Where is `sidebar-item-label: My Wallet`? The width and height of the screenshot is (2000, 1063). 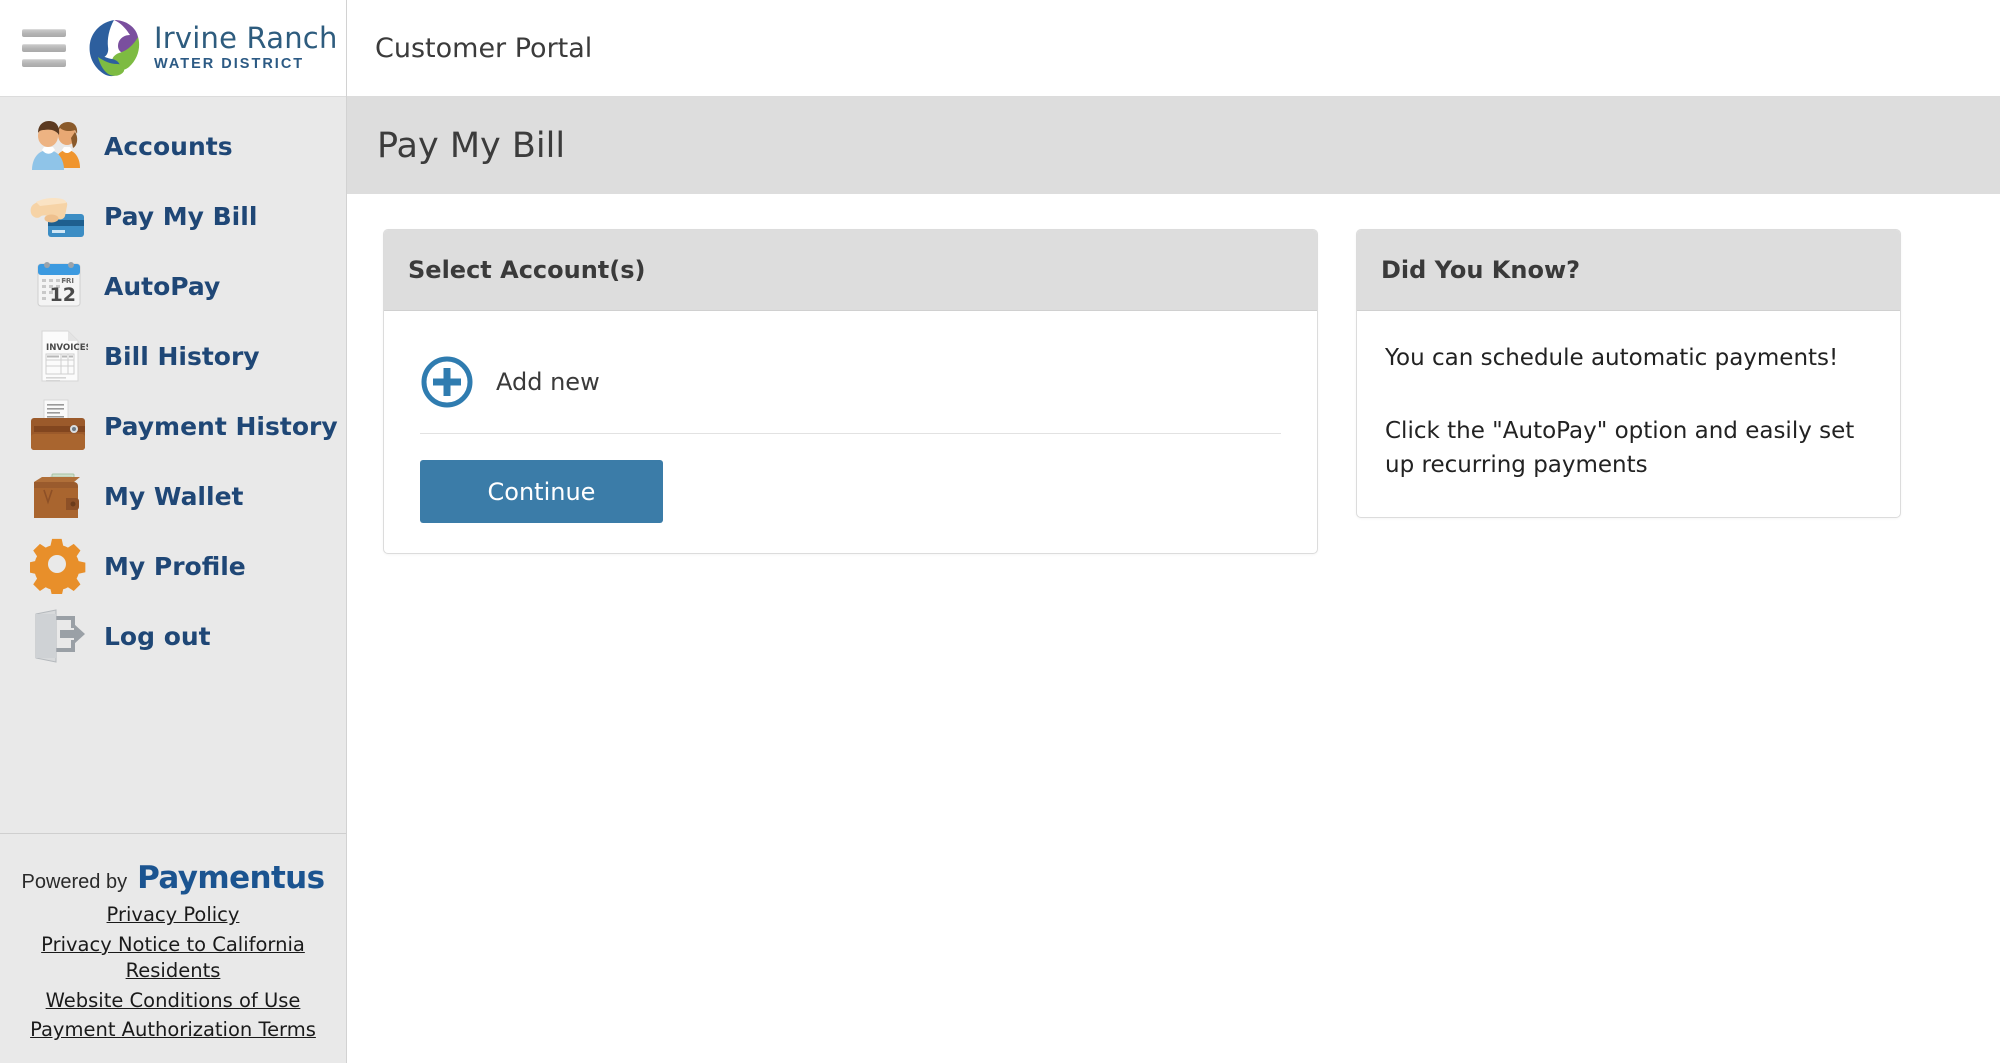 sidebar-item-label: My Wallet is located at coordinates (174, 496).